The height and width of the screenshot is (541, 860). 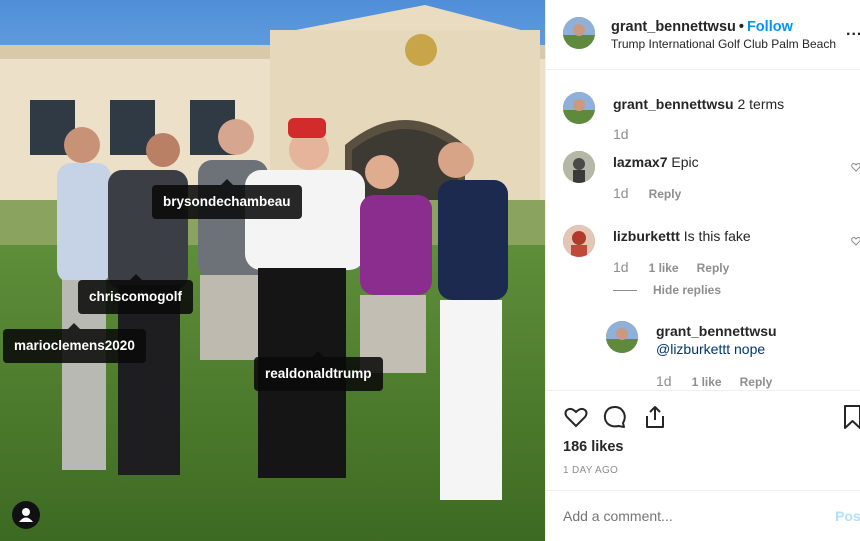 What do you see at coordinates (318, 371) in the screenshot?
I see `photo-tag-realdonaldtrump: realdonaldtrump` at bounding box center [318, 371].